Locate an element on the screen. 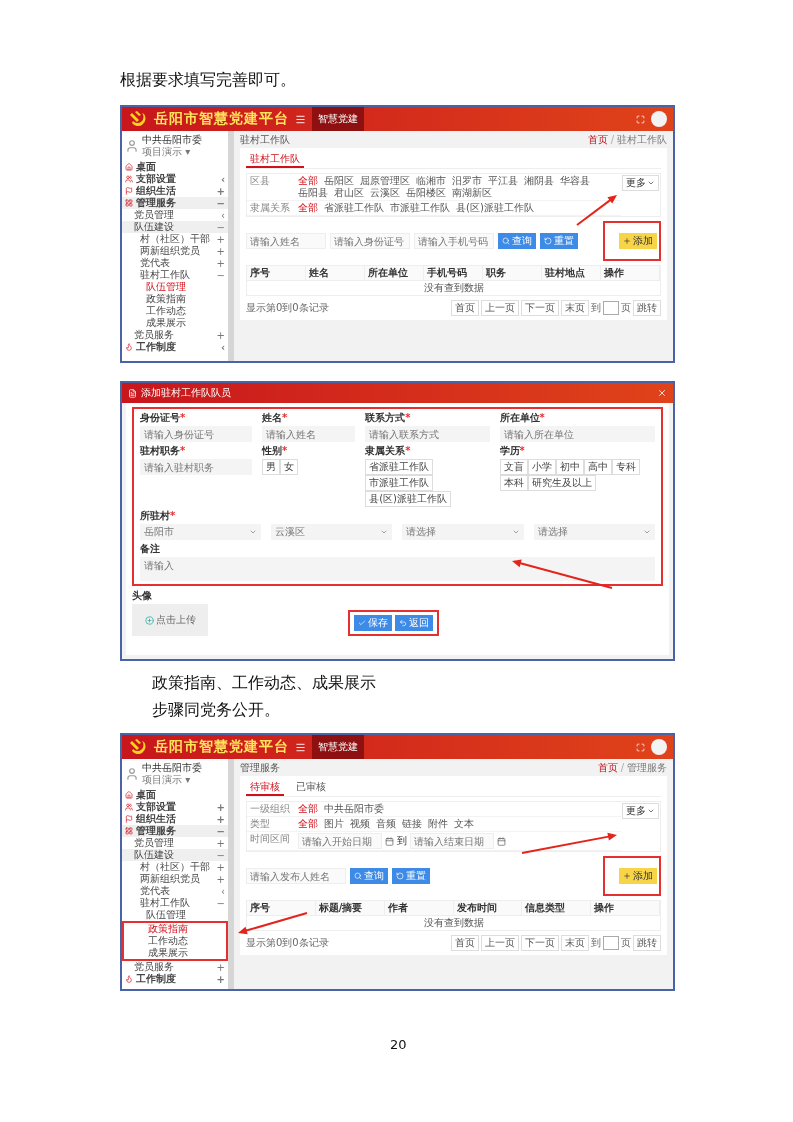 The image size is (793, 1122). filter-option: 湘阴县 is located at coordinates (539, 181).